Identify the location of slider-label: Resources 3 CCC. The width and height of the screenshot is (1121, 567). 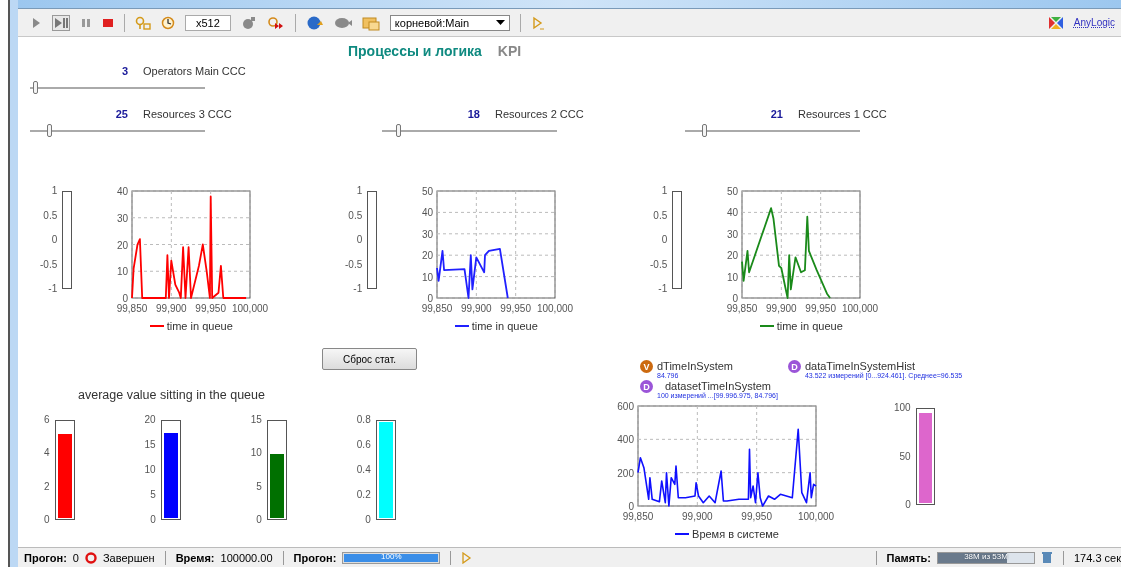
(187, 114).